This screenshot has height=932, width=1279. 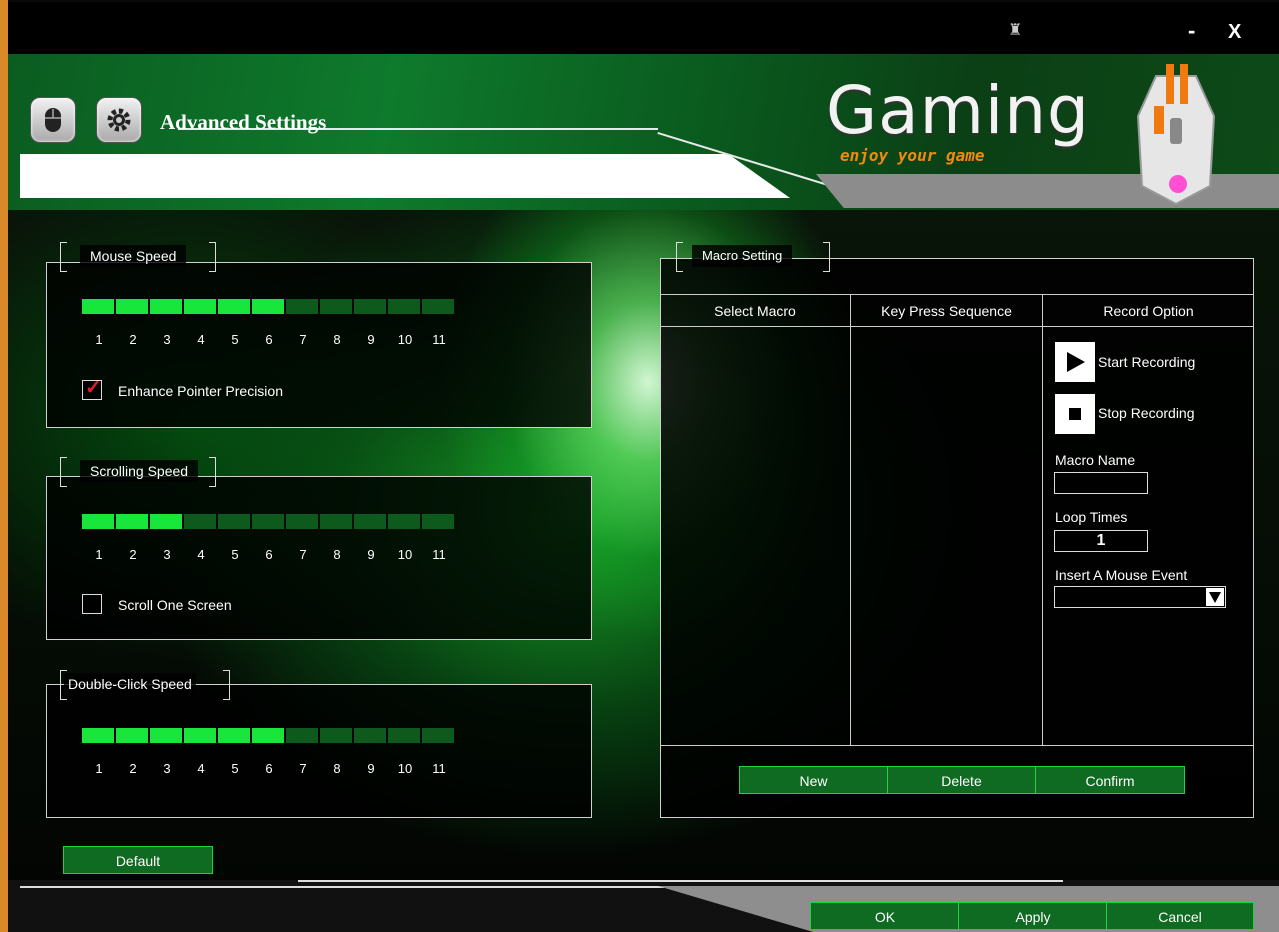 What do you see at coordinates (371, 339) in the screenshot?
I see `speed-tick-label: 9` at bounding box center [371, 339].